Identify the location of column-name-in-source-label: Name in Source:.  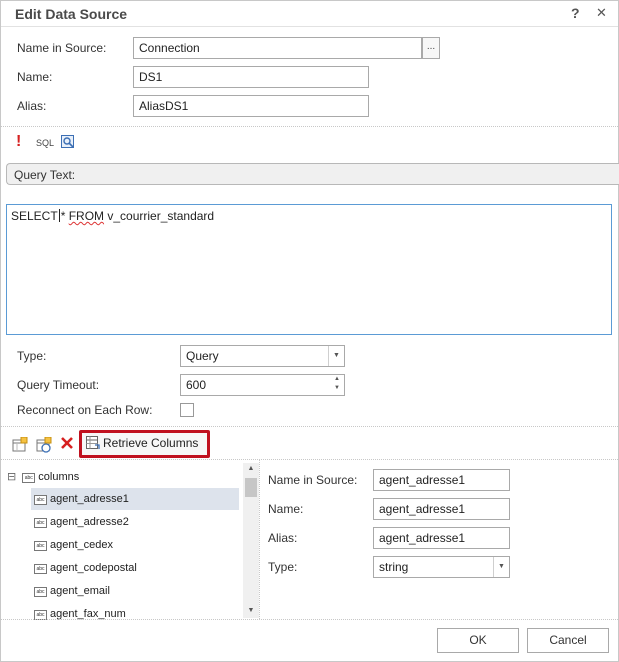
(313, 480).